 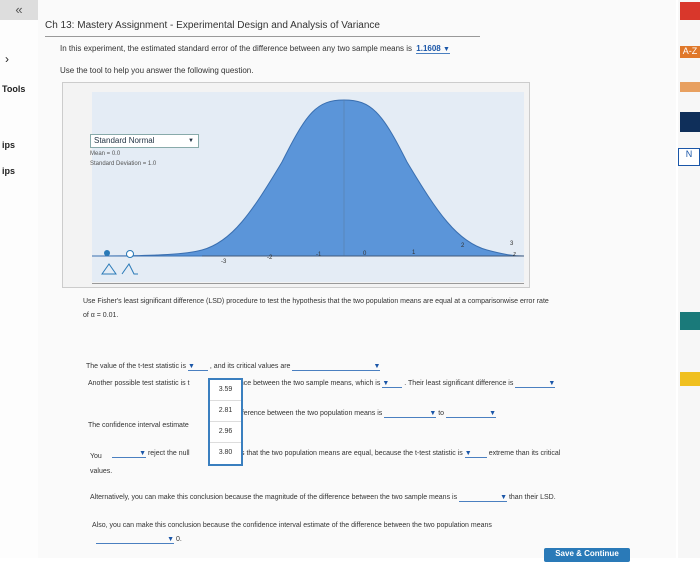 I want to click on radio-unselected, so click(x=130, y=254).